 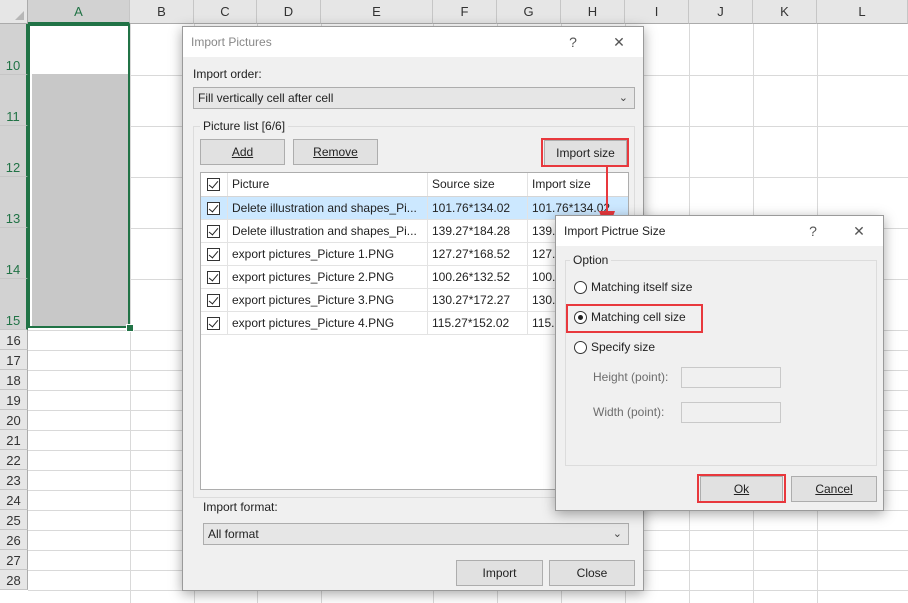 What do you see at coordinates (478, 323) in the screenshot?
I see `source-size: 115.27*152.02` at bounding box center [478, 323].